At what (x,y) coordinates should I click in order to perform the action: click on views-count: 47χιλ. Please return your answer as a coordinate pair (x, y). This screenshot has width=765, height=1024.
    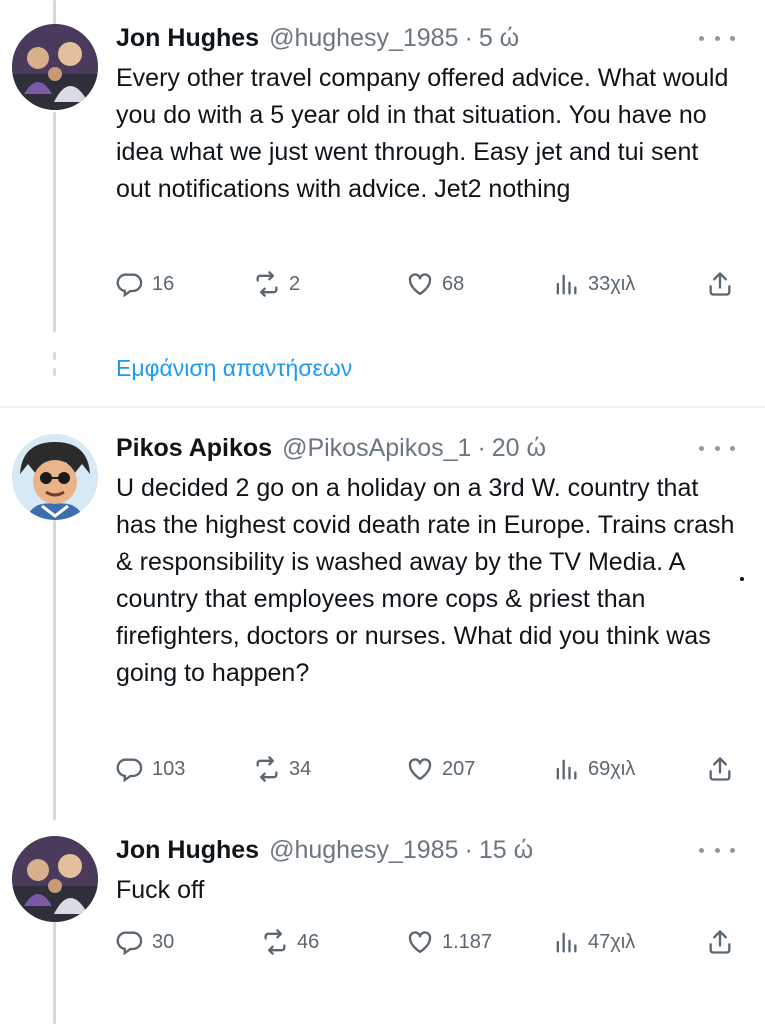
    Looking at the image, I should click on (612, 941).